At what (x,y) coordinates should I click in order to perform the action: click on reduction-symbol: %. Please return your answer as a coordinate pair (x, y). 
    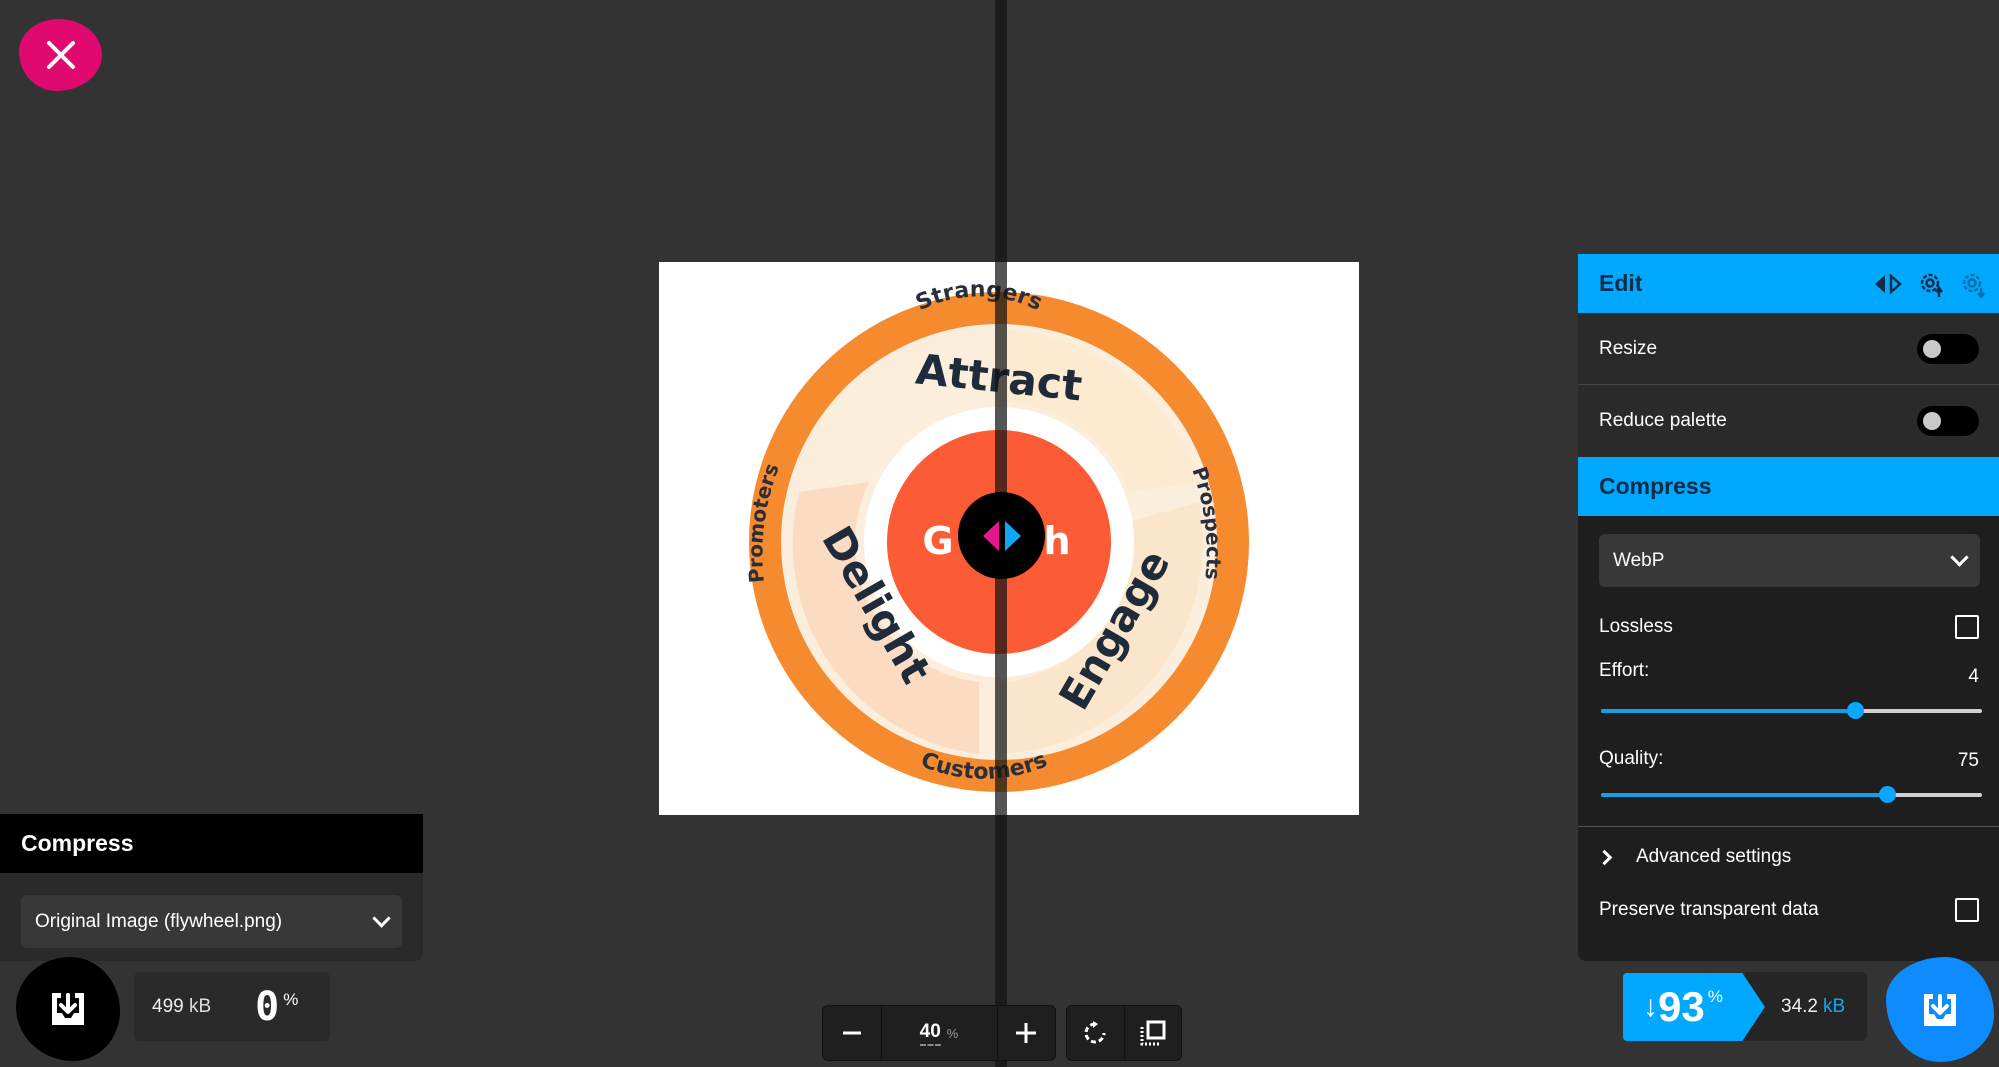
    Looking at the image, I should click on (1715, 996).